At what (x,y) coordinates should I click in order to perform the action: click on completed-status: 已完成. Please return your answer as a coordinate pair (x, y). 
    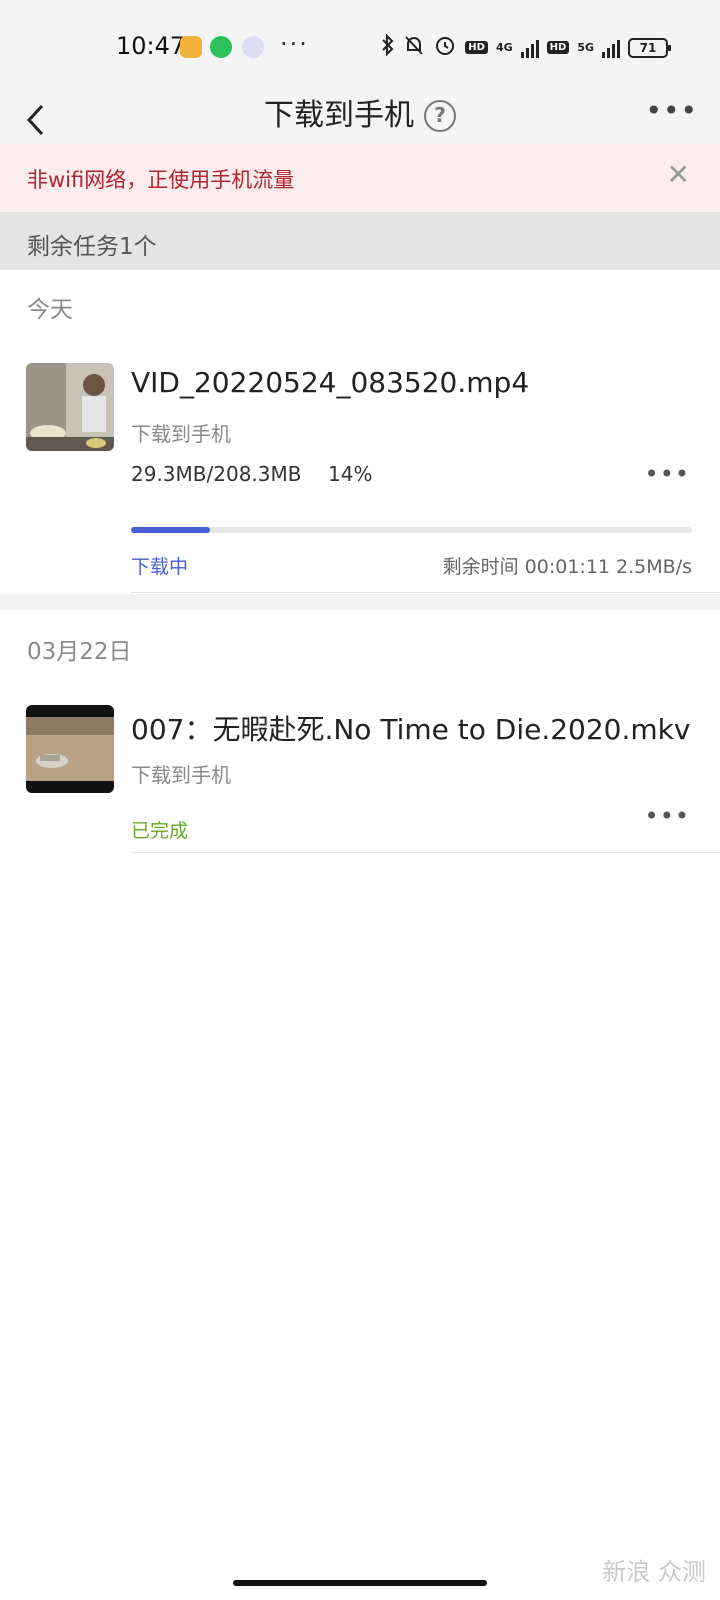
    Looking at the image, I should click on (160, 831).